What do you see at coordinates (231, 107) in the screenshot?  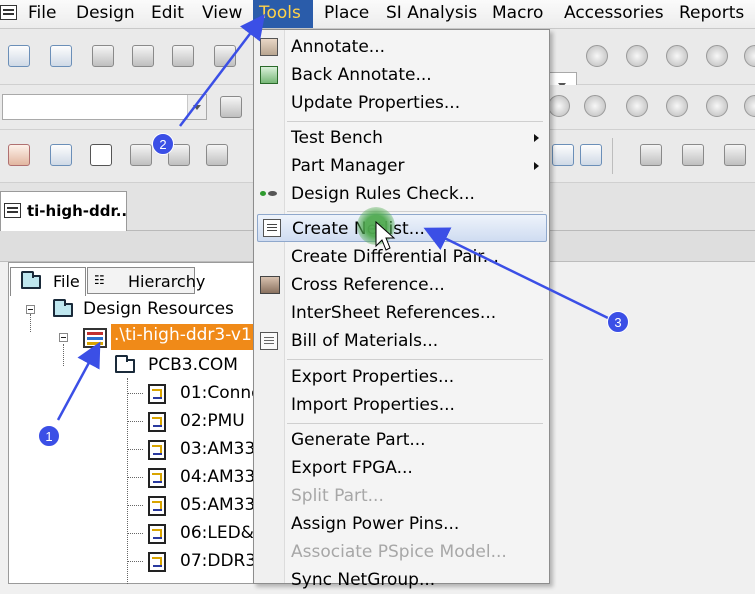 I see `graph-icon` at bounding box center [231, 107].